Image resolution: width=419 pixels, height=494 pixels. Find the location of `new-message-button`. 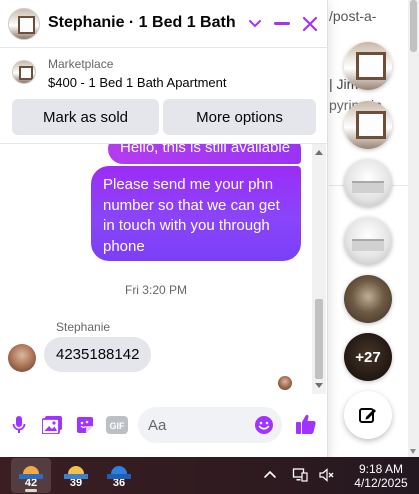

new-message-button is located at coordinates (368, 415).